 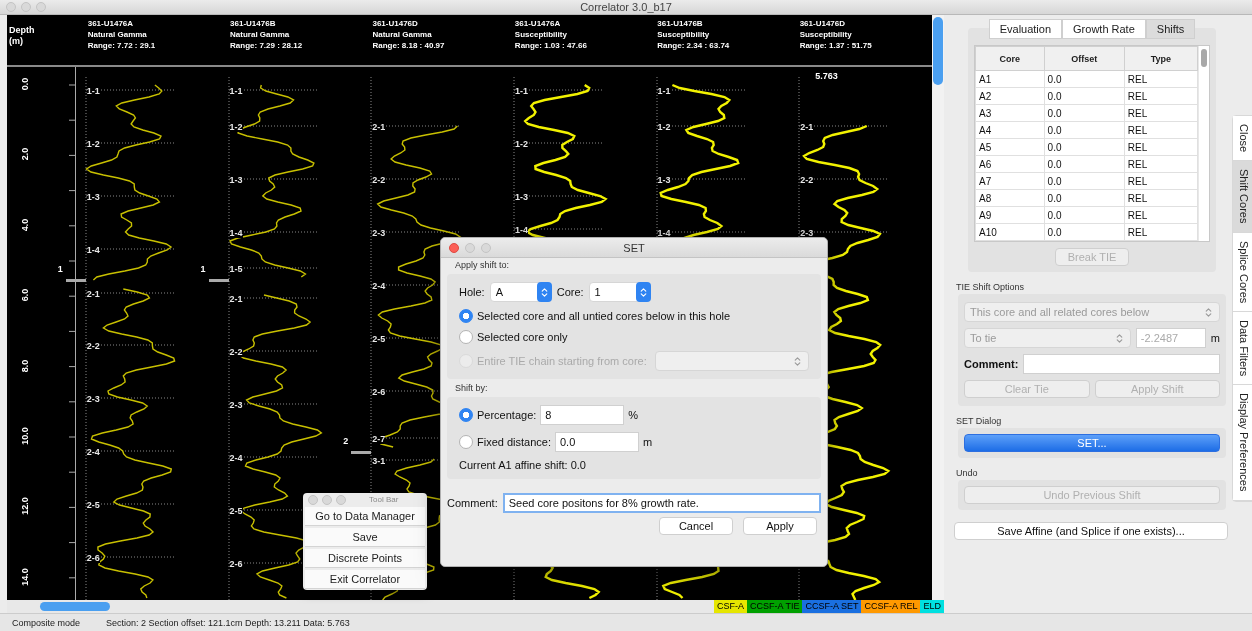 I want to click on depth-tick-label: 6.0, so click(x=25, y=295).